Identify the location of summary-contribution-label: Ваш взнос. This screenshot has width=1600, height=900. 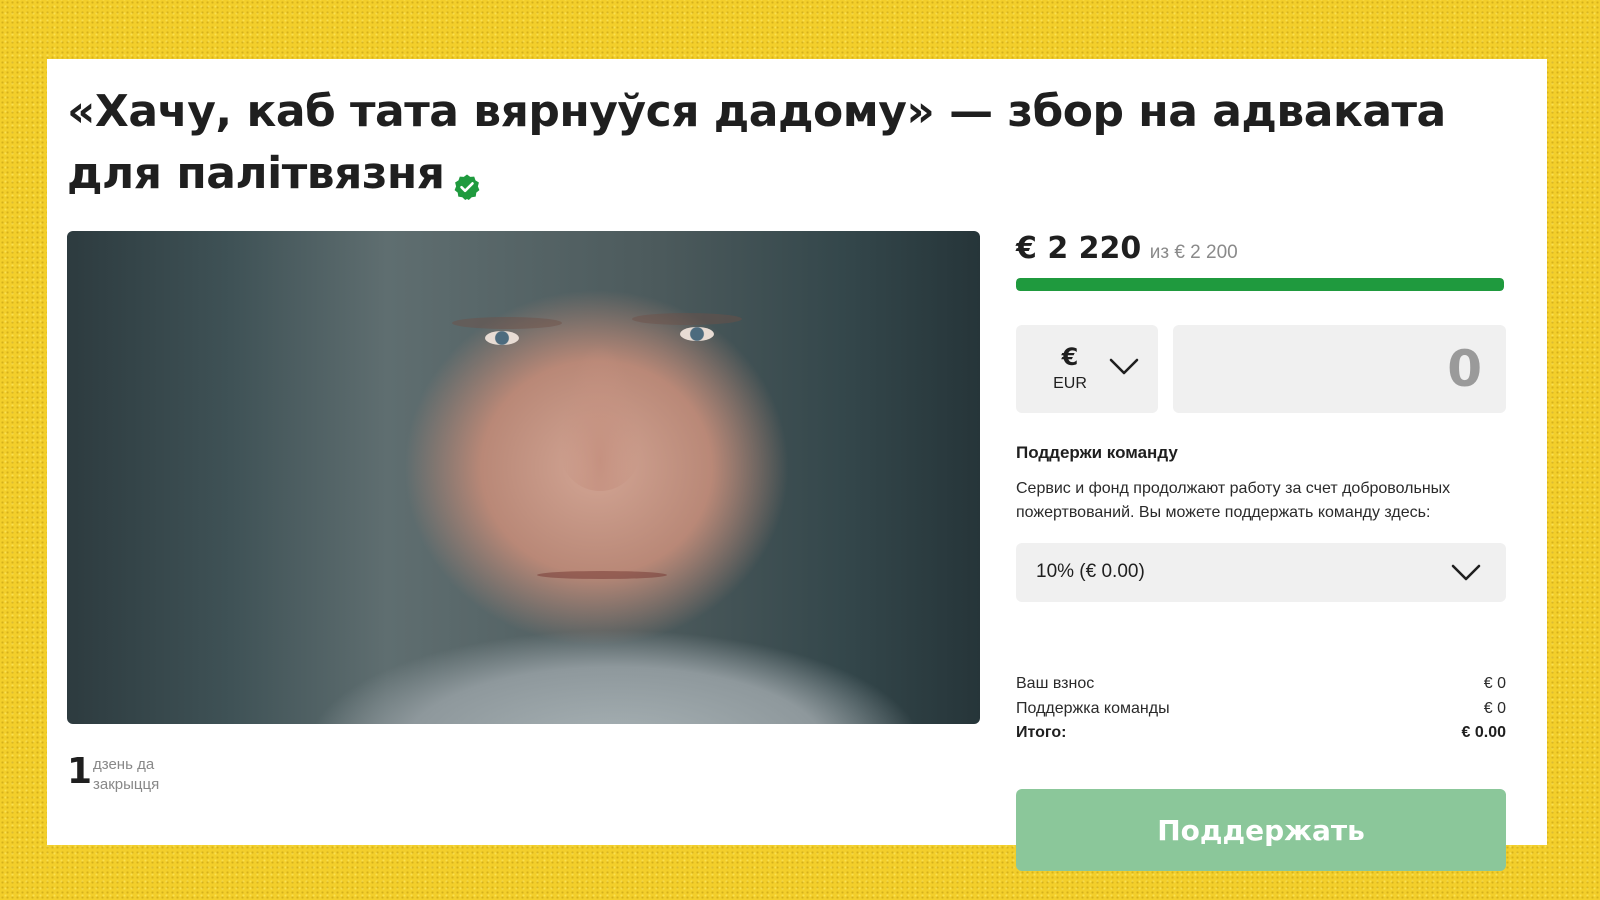
(1055, 683).